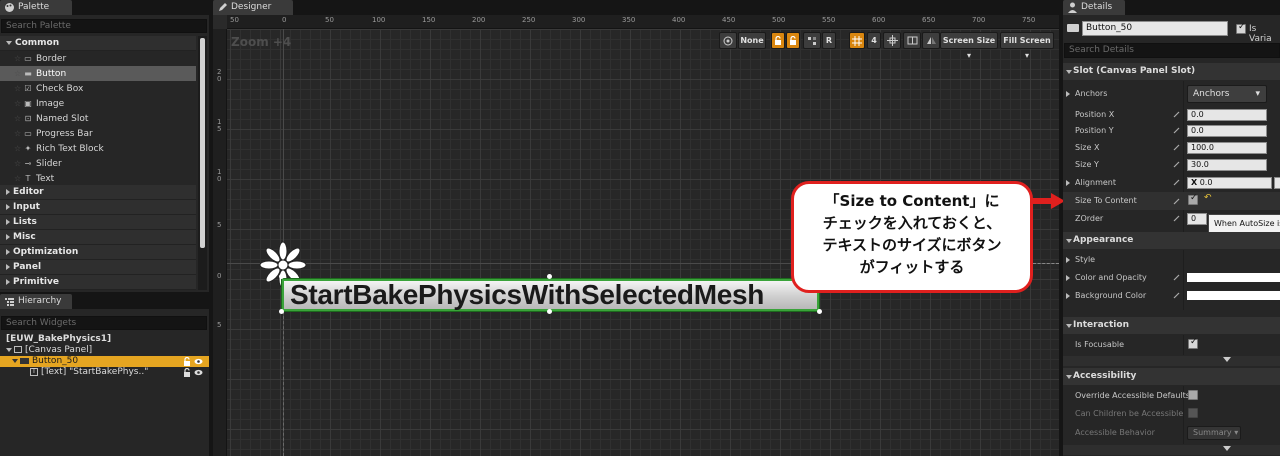 The image size is (1280, 456). What do you see at coordinates (1155, 28) in the screenshot?
I see `widget-name-input: Button_50` at bounding box center [1155, 28].